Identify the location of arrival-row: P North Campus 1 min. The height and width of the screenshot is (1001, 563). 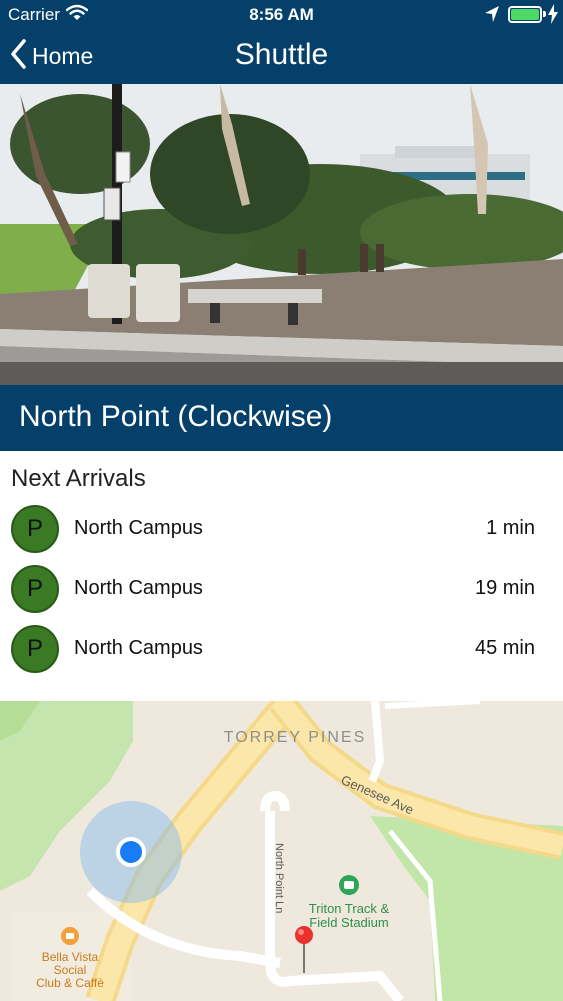
(281, 530).